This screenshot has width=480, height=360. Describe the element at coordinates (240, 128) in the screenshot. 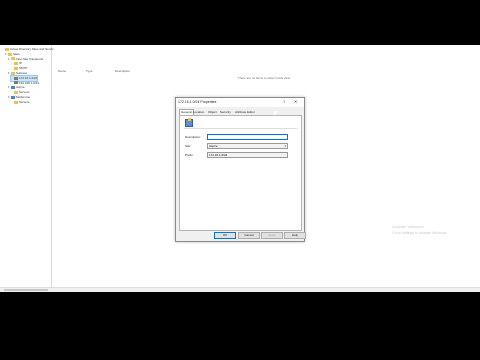

I see `divider` at that location.